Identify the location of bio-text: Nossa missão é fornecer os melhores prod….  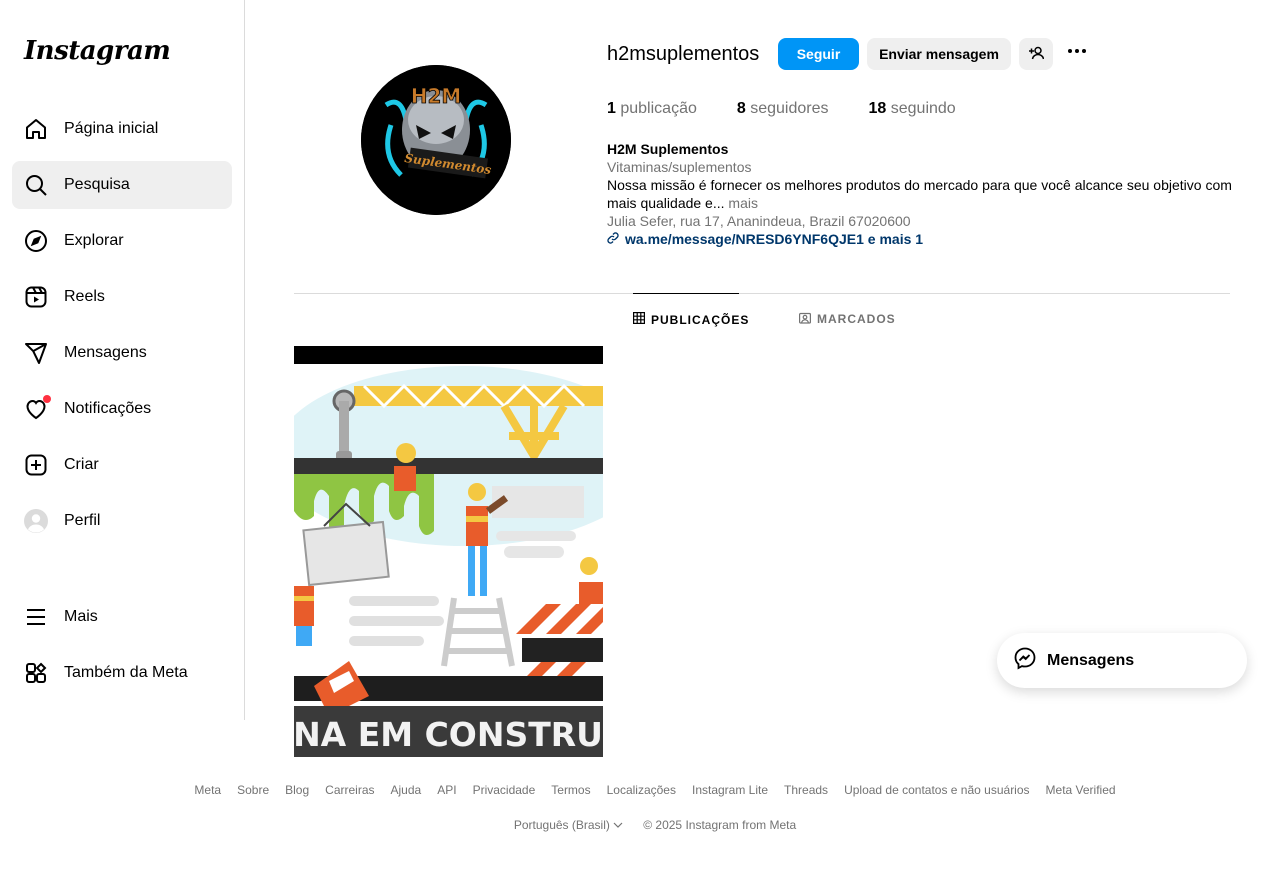
(919, 194).